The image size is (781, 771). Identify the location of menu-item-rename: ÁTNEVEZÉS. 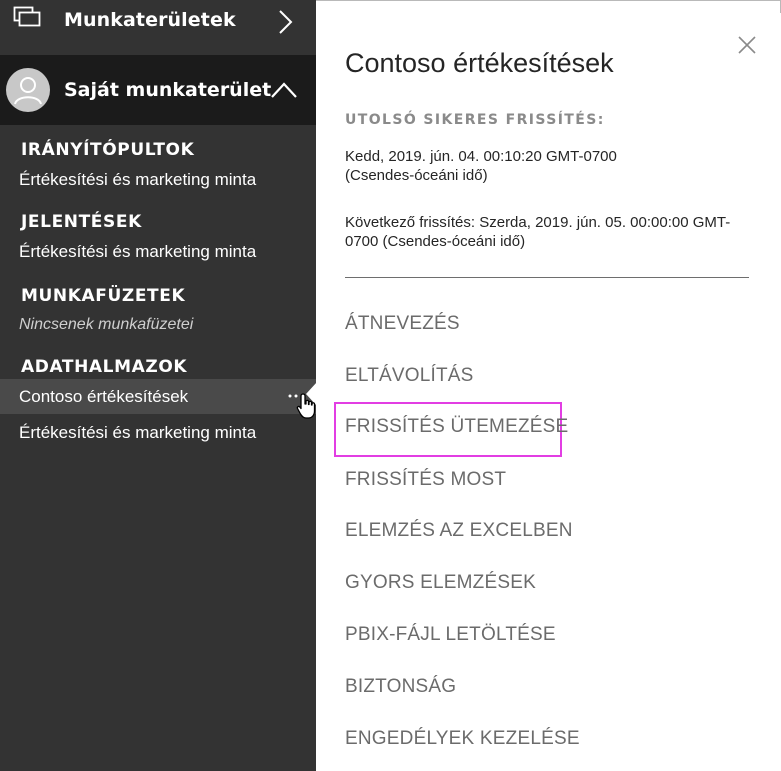
(402, 324).